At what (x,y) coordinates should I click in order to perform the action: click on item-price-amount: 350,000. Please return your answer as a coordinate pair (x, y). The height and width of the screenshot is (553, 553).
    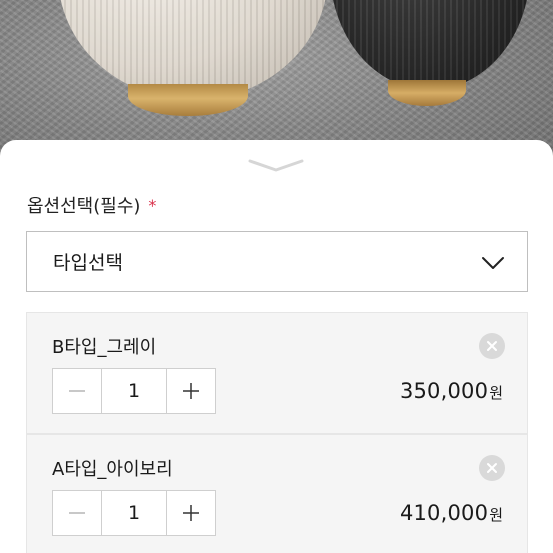
    Looking at the image, I should click on (444, 391).